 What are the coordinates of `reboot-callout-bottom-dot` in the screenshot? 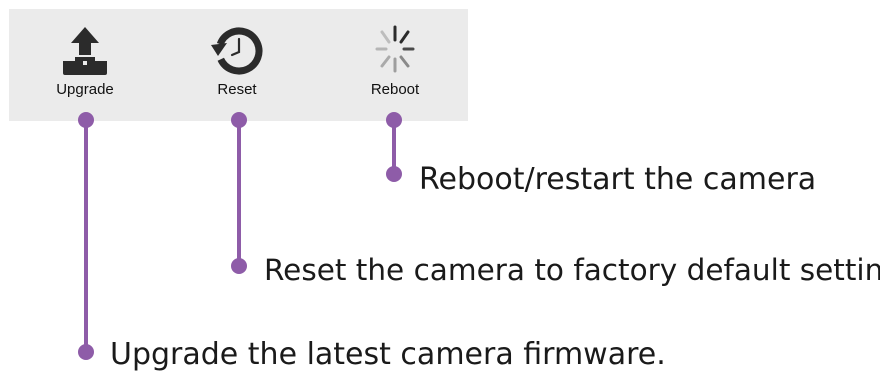 It's located at (394, 174).